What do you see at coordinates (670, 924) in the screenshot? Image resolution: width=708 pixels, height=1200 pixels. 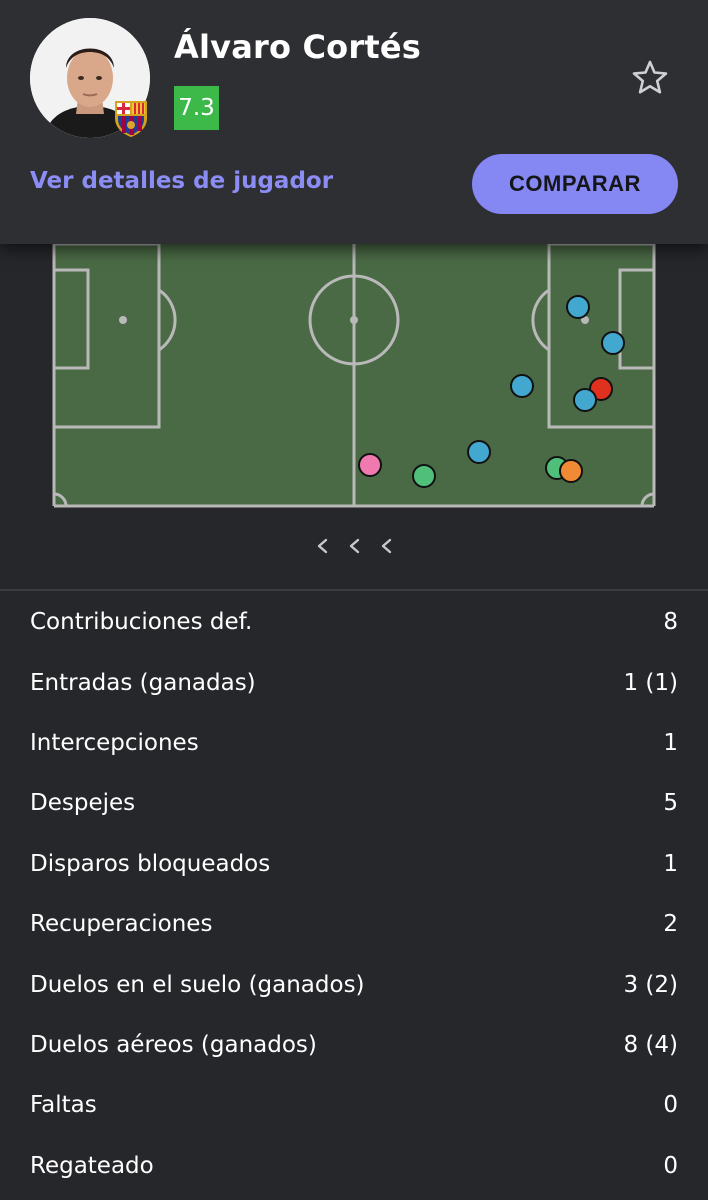 I see `stat-value: 2` at bounding box center [670, 924].